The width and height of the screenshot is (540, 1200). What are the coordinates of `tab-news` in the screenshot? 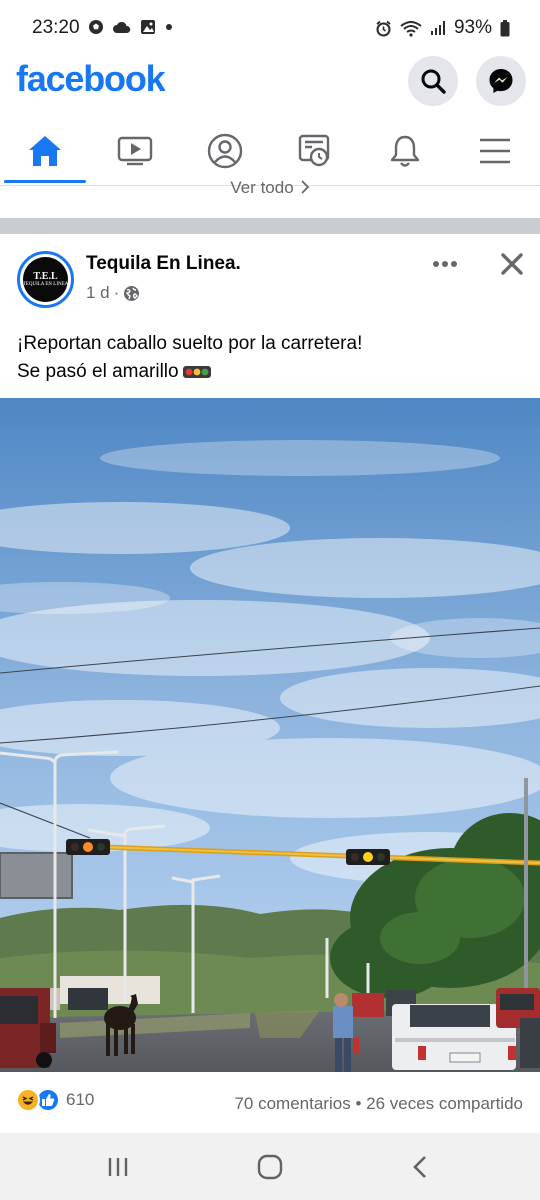 It's located at (315, 151).